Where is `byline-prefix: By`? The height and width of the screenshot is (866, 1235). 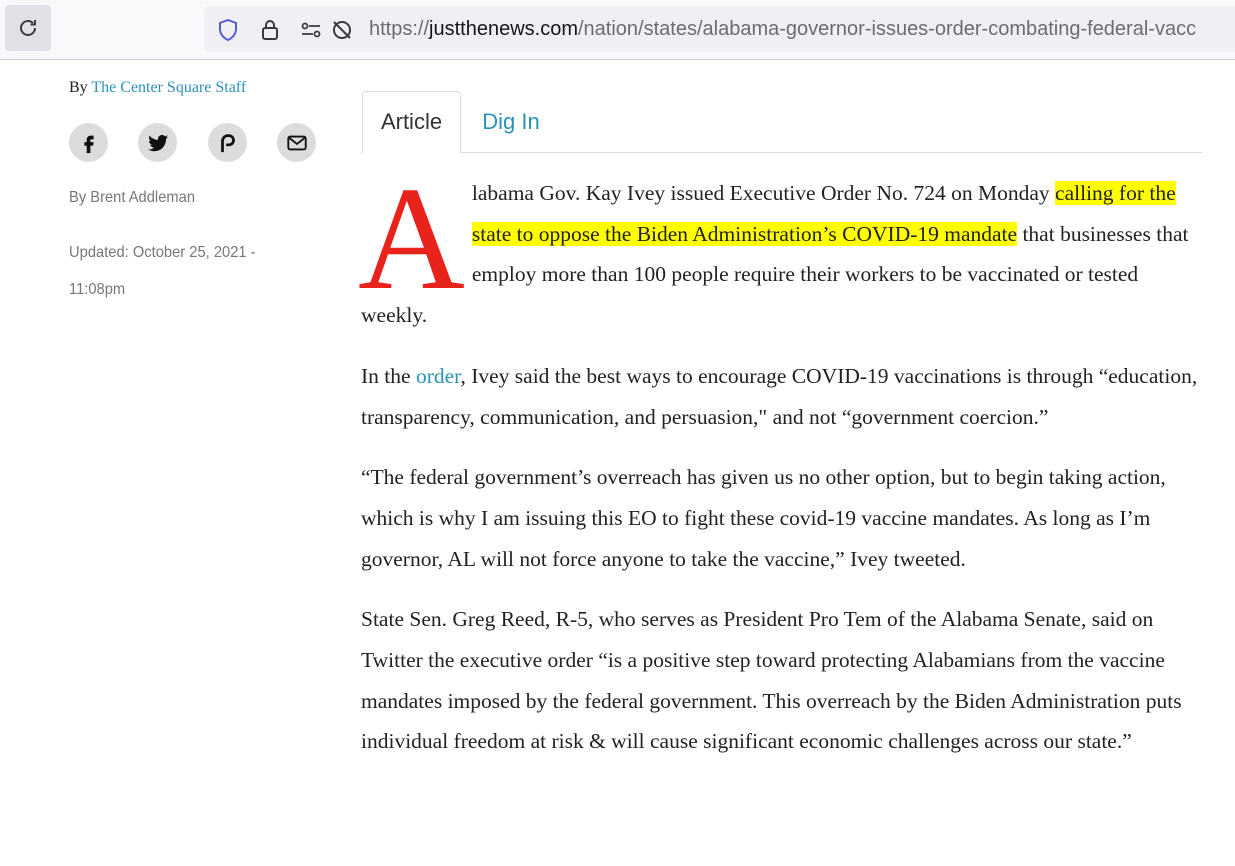
byline-prefix: By is located at coordinates (78, 87).